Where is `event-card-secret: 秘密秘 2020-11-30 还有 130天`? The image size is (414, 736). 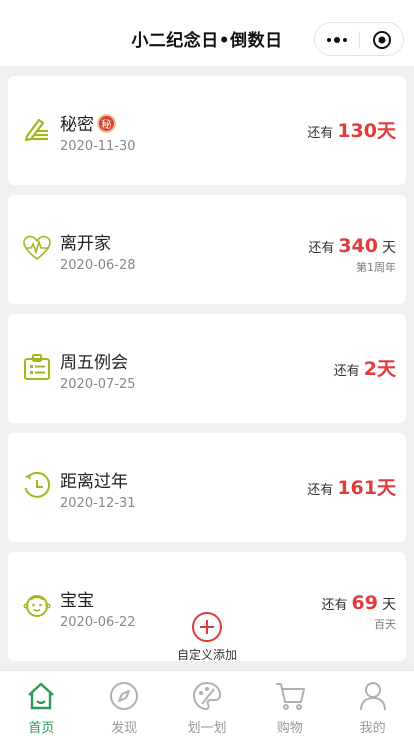
event-card-secret: 秘密秘 2020-11-30 还有 130天 is located at coordinates (207, 130).